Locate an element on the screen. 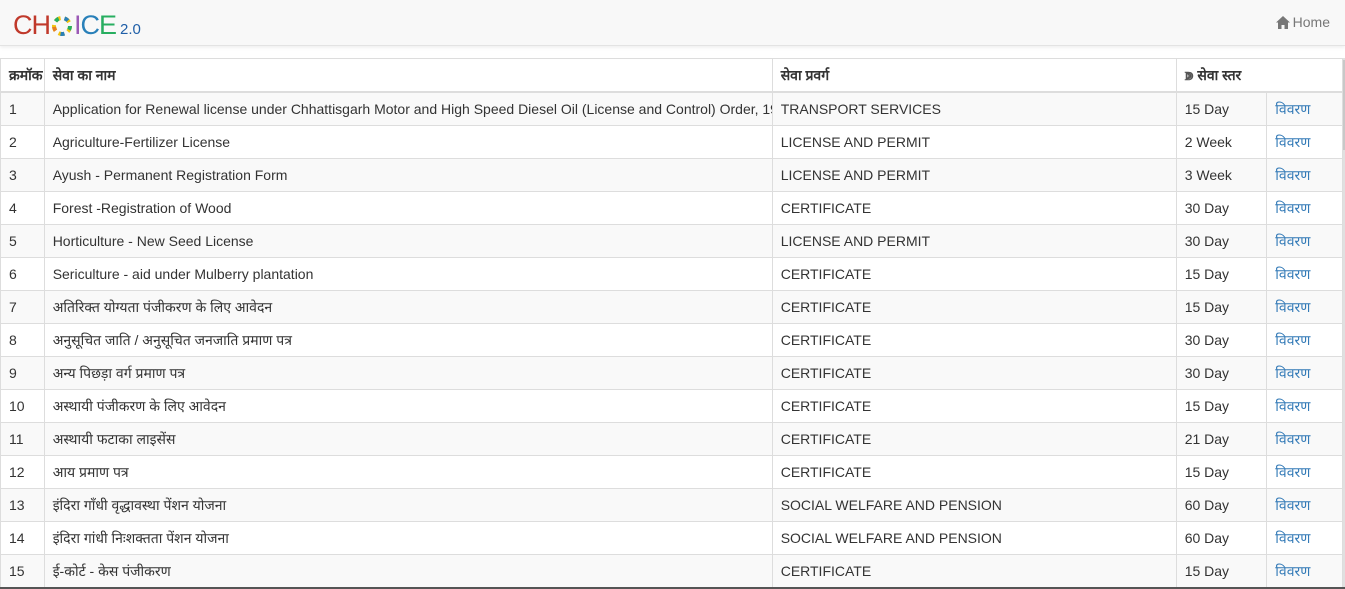  cell-service-name: अस्थायी फटाका लाइसेंस is located at coordinates (408, 439).